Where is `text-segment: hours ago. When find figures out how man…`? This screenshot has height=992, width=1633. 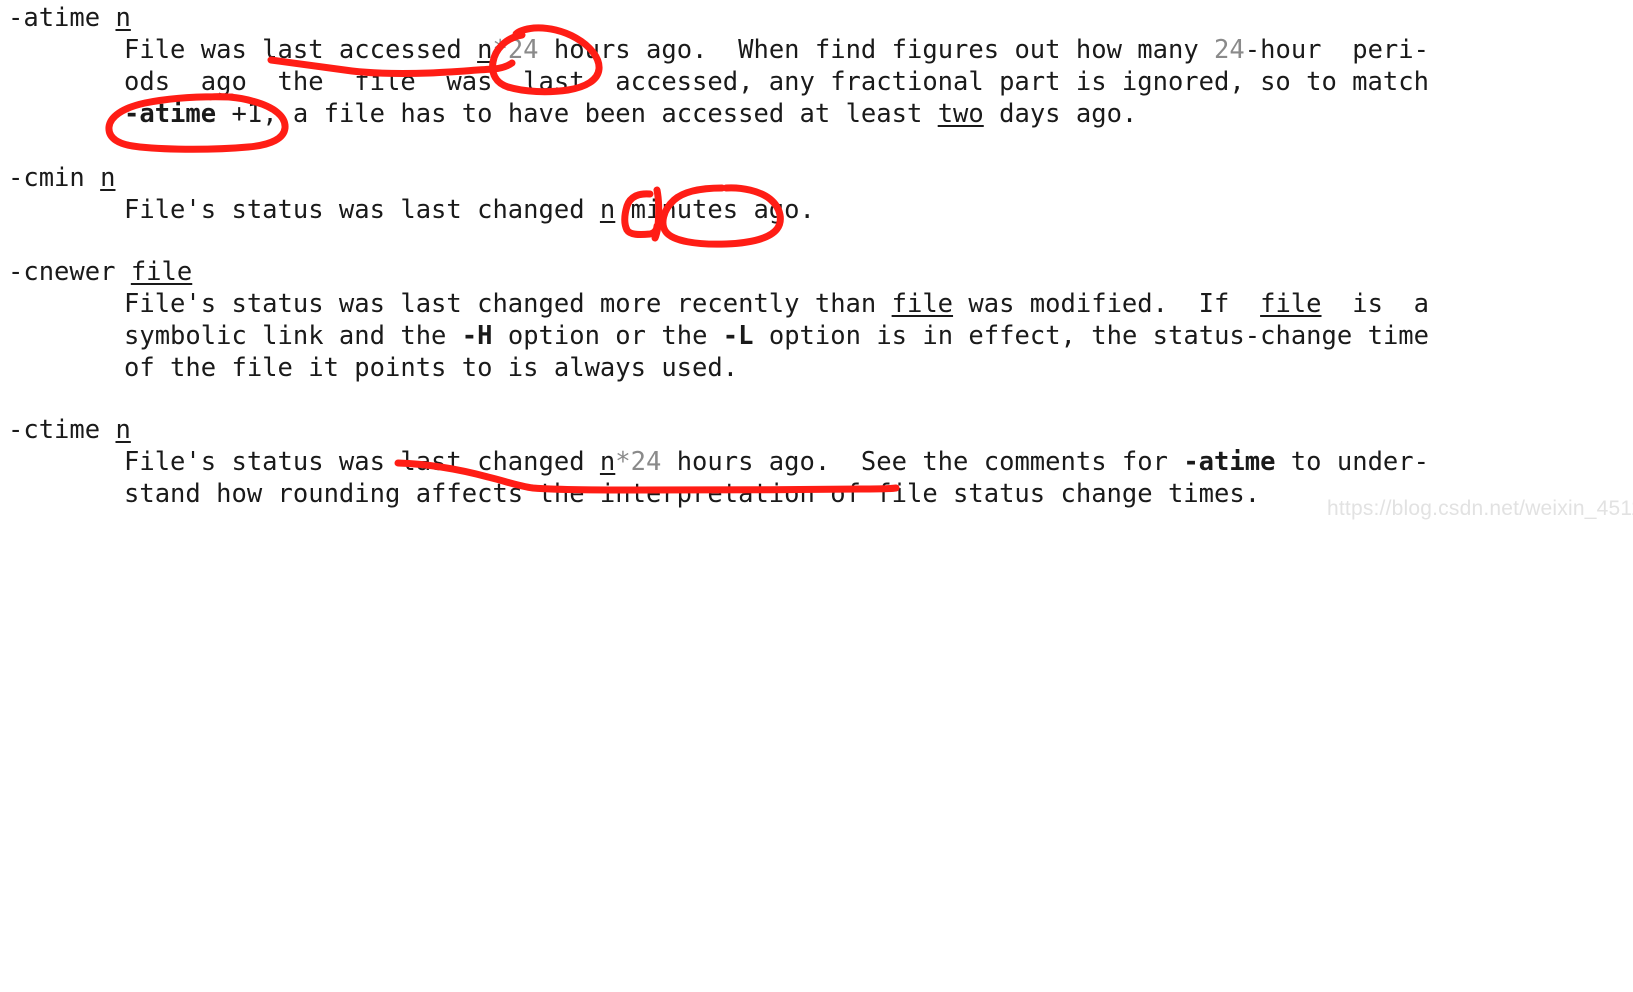
text-segment: hours ago. When find figures out how man… is located at coordinates (876, 50).